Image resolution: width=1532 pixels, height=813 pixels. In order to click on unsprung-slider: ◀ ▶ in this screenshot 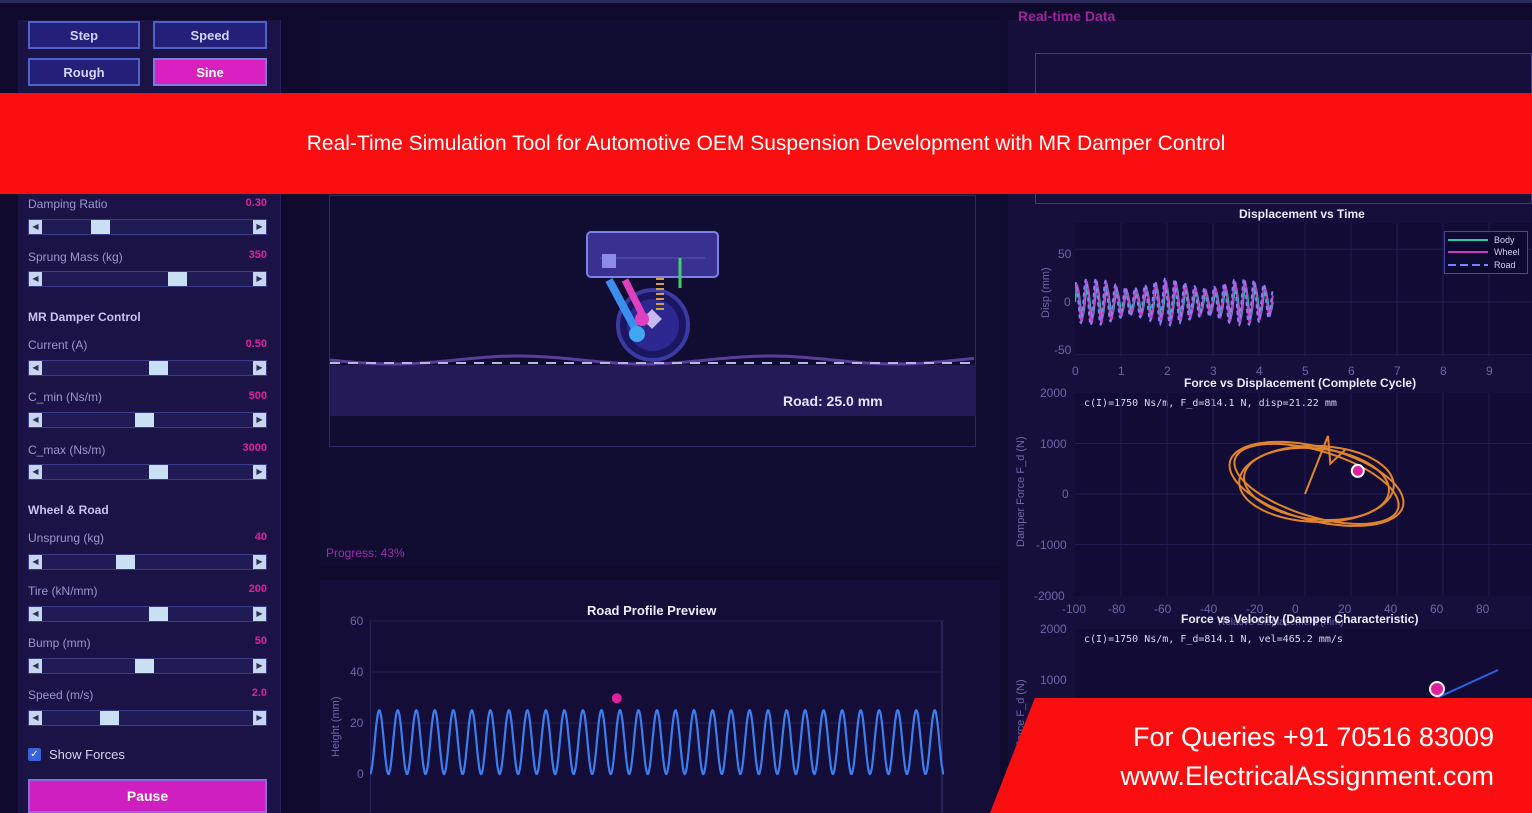, I will do `click(147, 562)`.